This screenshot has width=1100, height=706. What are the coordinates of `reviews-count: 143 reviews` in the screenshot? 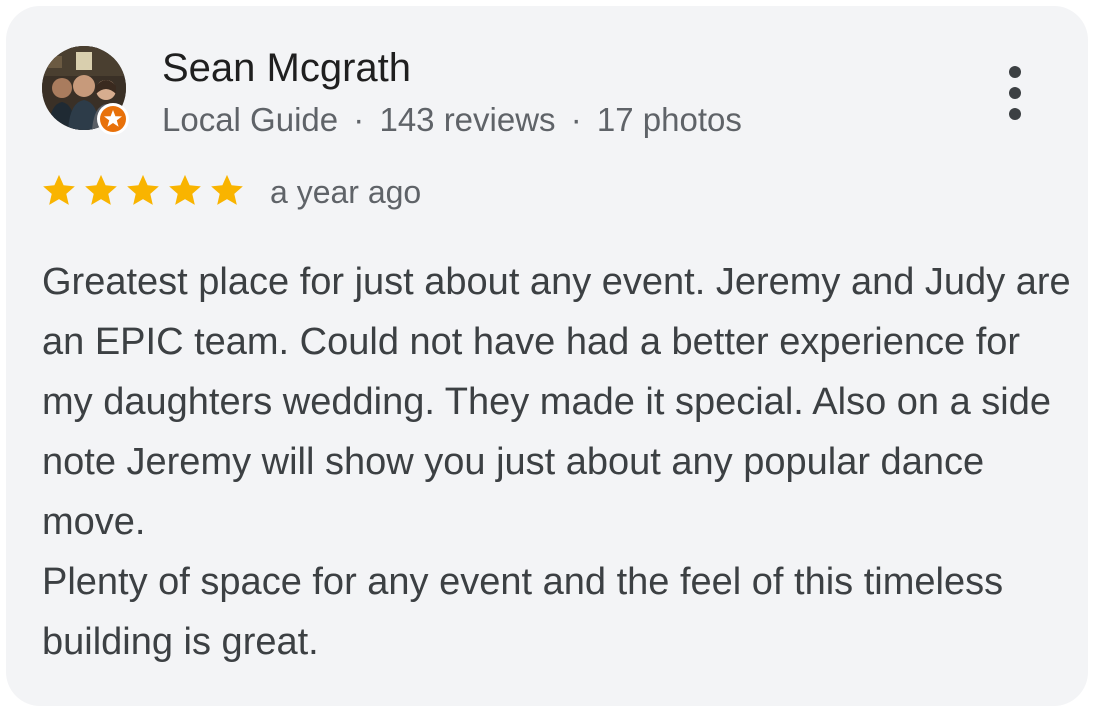 It's located at (467, 119).